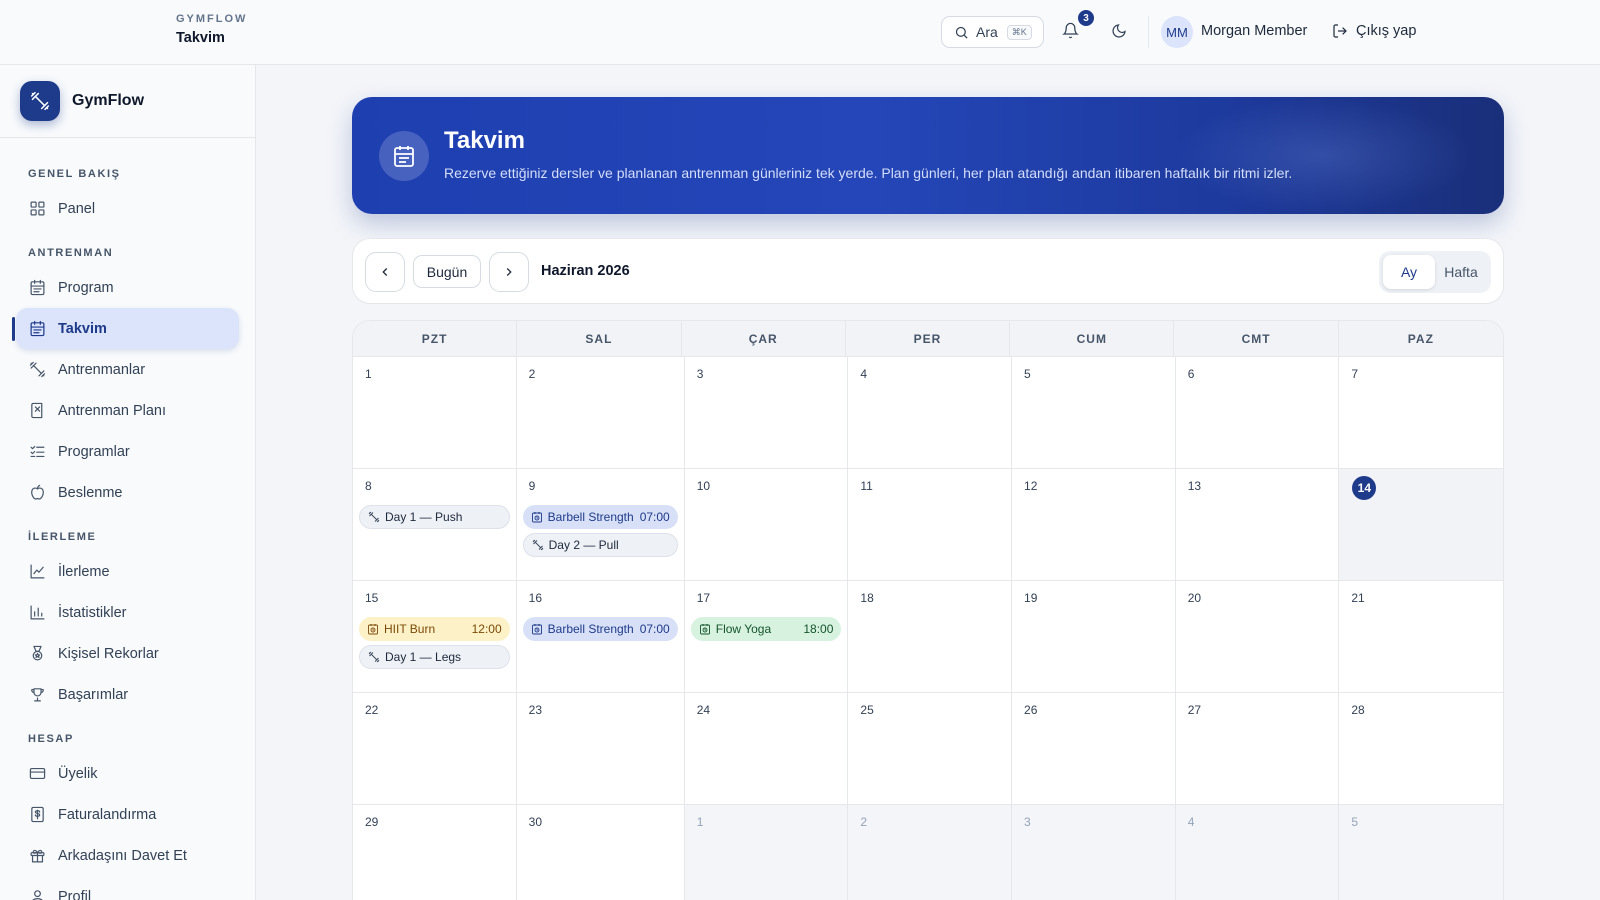 The width and height of the screenshot is (1600, 900). I want to click on sidebar-item-i-statistikler: İstatistikler, so click(127, 612).